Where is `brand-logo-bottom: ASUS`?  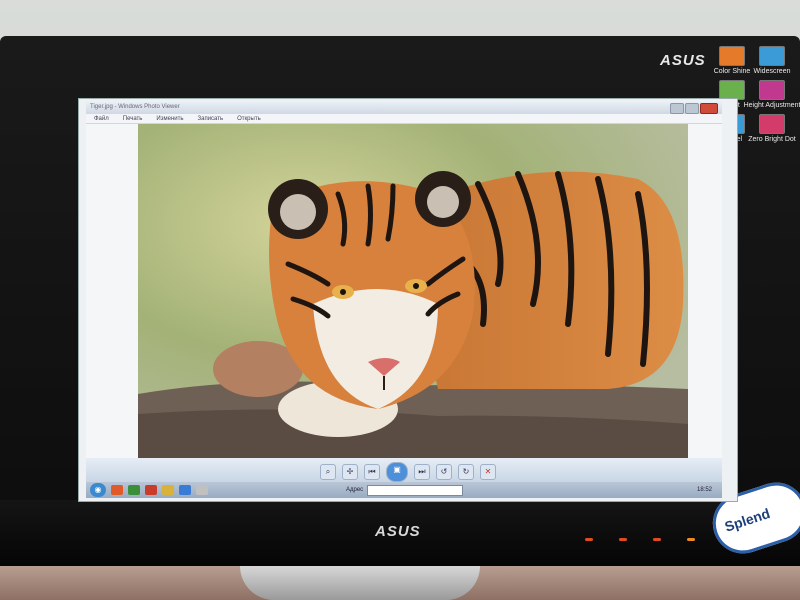
brand-logo-bottom: ASUS is located at coordinates (398, 531).